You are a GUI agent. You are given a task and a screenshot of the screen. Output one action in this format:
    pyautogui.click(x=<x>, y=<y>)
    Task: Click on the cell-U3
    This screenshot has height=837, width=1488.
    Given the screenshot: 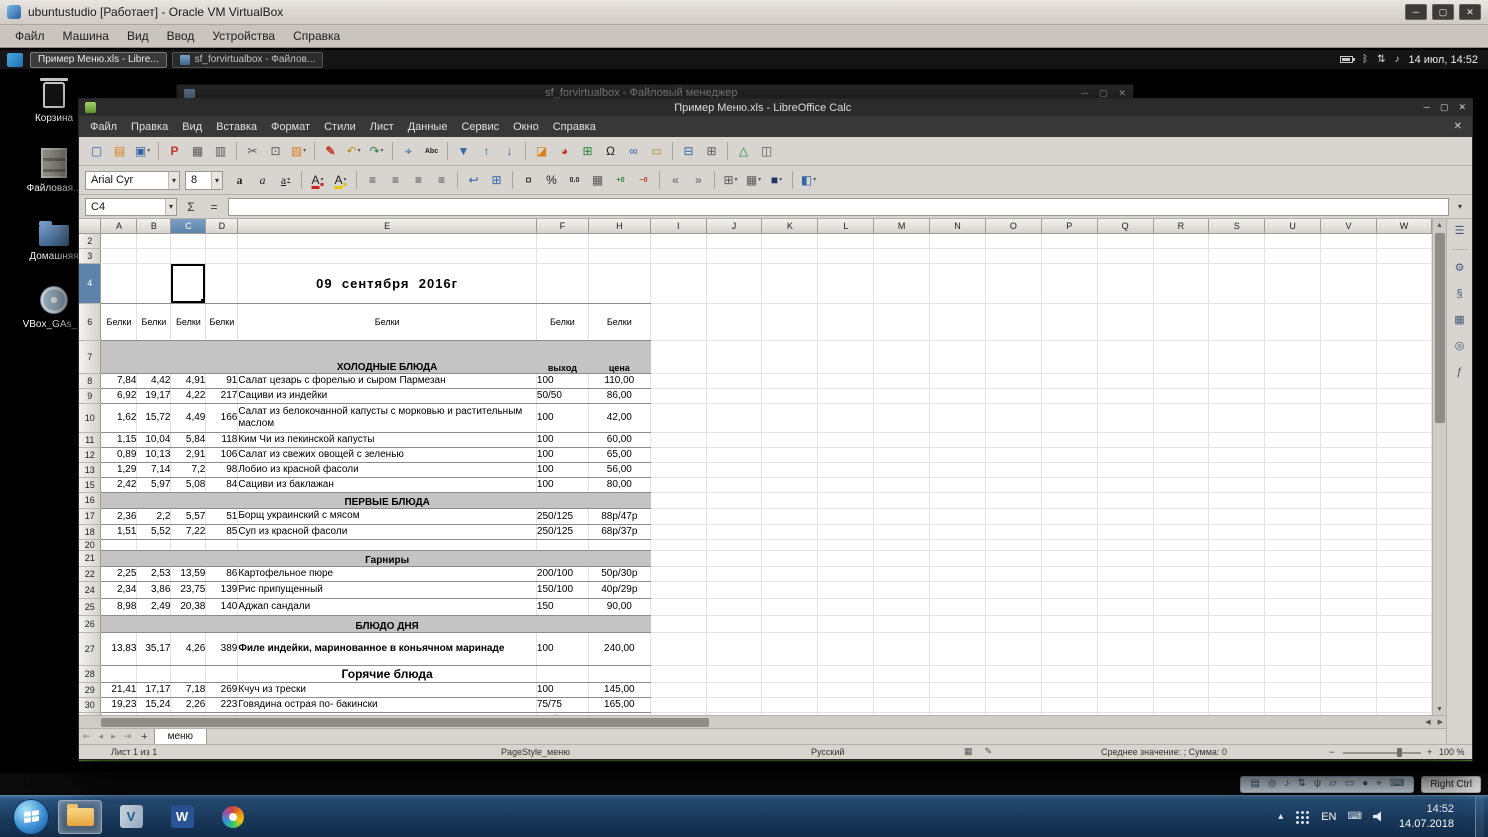 What is the action you would take?
    pyautogui.click(x=1293, y=256)
    